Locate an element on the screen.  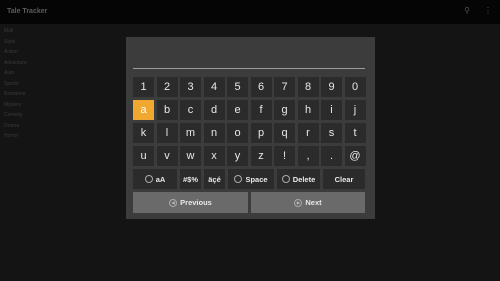
key-@: @ is located at coordinates (355, 156).